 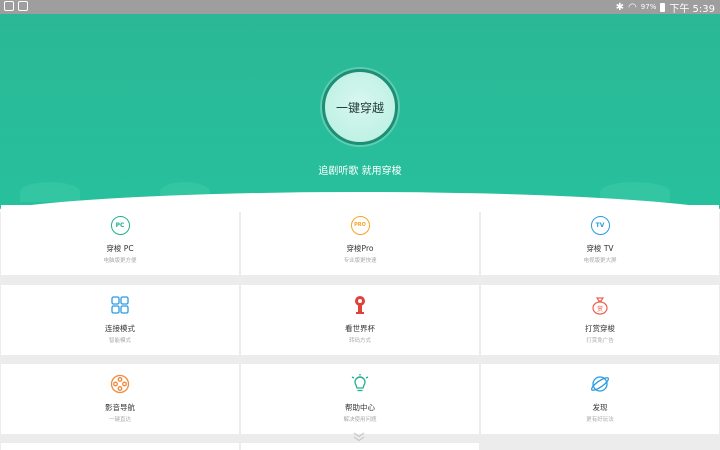 What do you see at coordinates (119, 420) in the screenshot?
I see `tile-subtitle: 一键直达` at bounding box center [119, 420].